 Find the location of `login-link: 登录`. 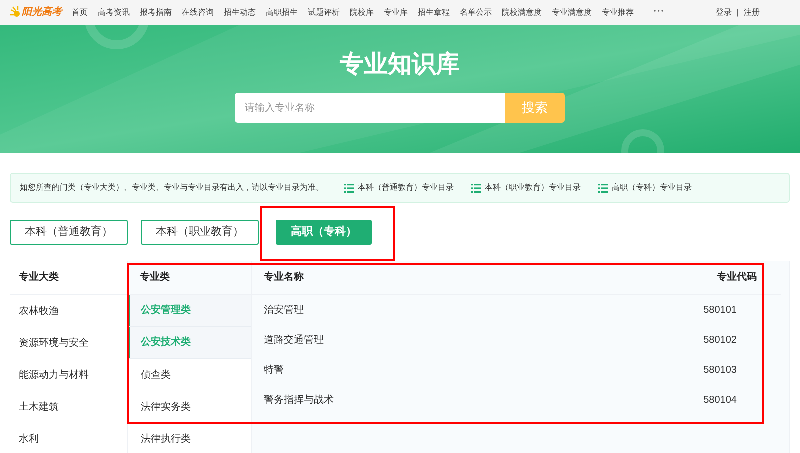

login-link: 登录 is located at coordinates (724, 12).